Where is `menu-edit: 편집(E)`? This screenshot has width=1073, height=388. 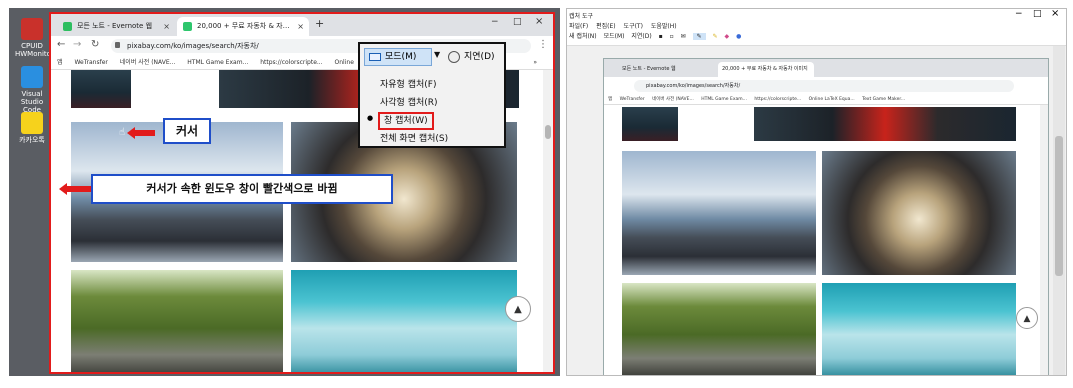 menu-edit: 편집(E) is located at coordinates (606, 26).